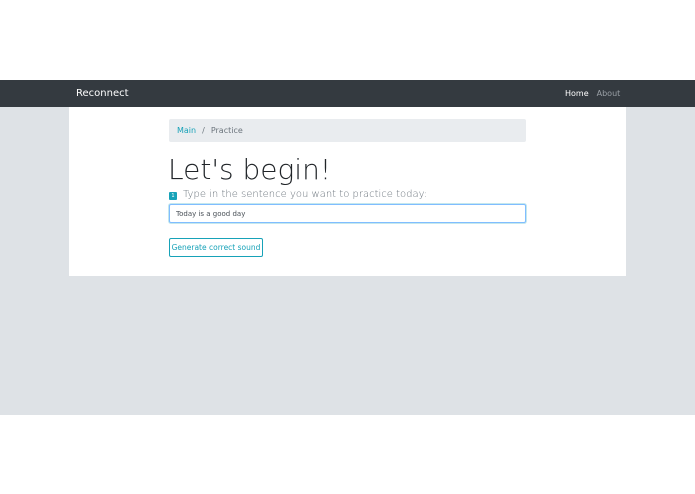 The width and height of the screenshot is (695, 494). Describe the element at coordinates (102, 93) in the screenshot. I see `brand-link: Reconnect` at that location.